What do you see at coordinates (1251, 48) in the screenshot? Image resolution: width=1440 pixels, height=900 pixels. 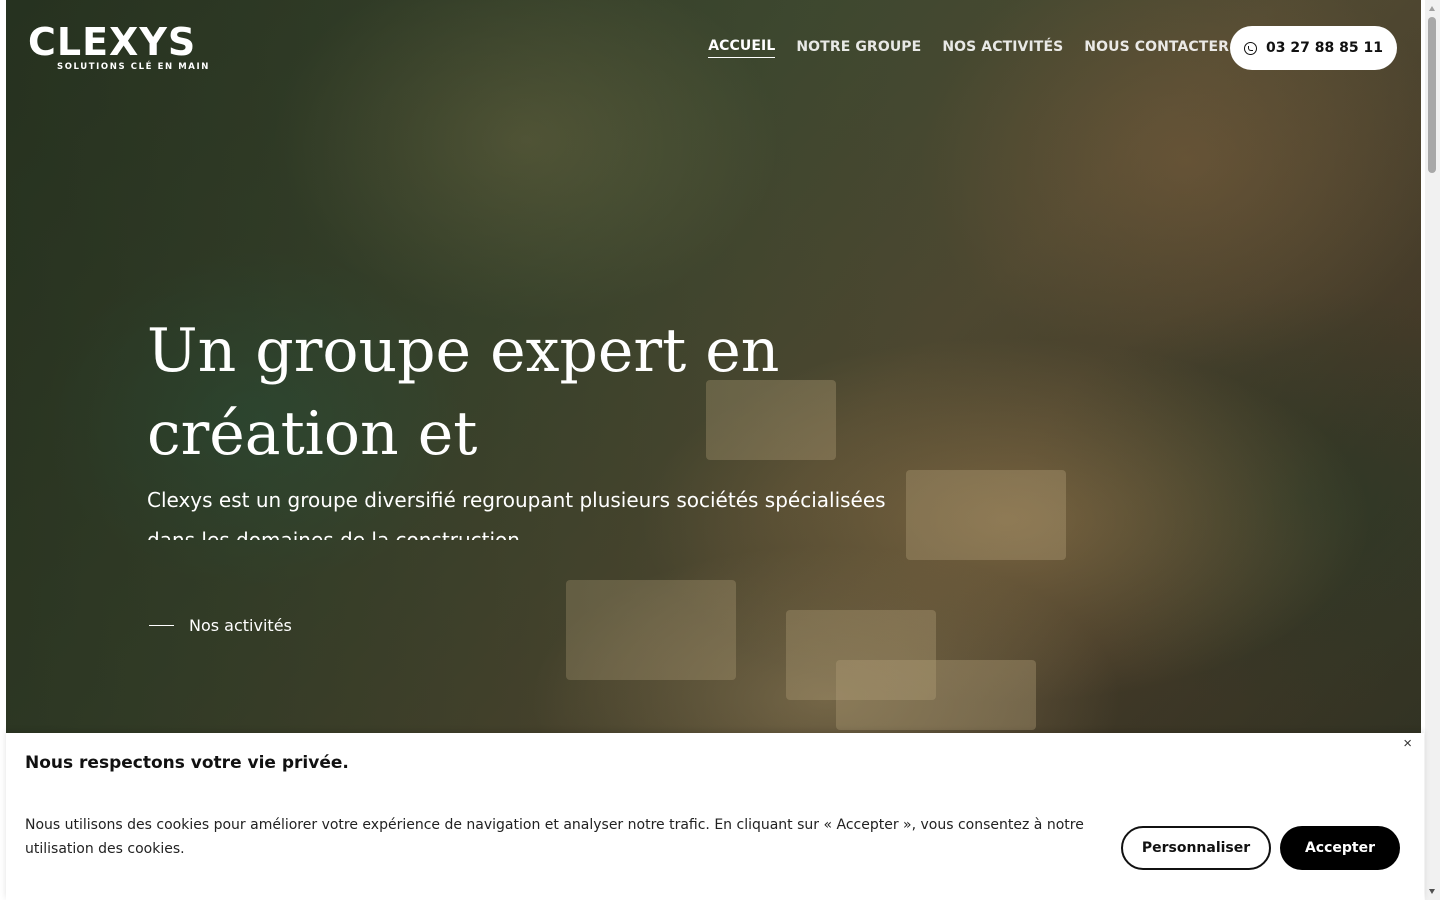 I see `whatsapp-icon` at bounding box center [1251, 48].